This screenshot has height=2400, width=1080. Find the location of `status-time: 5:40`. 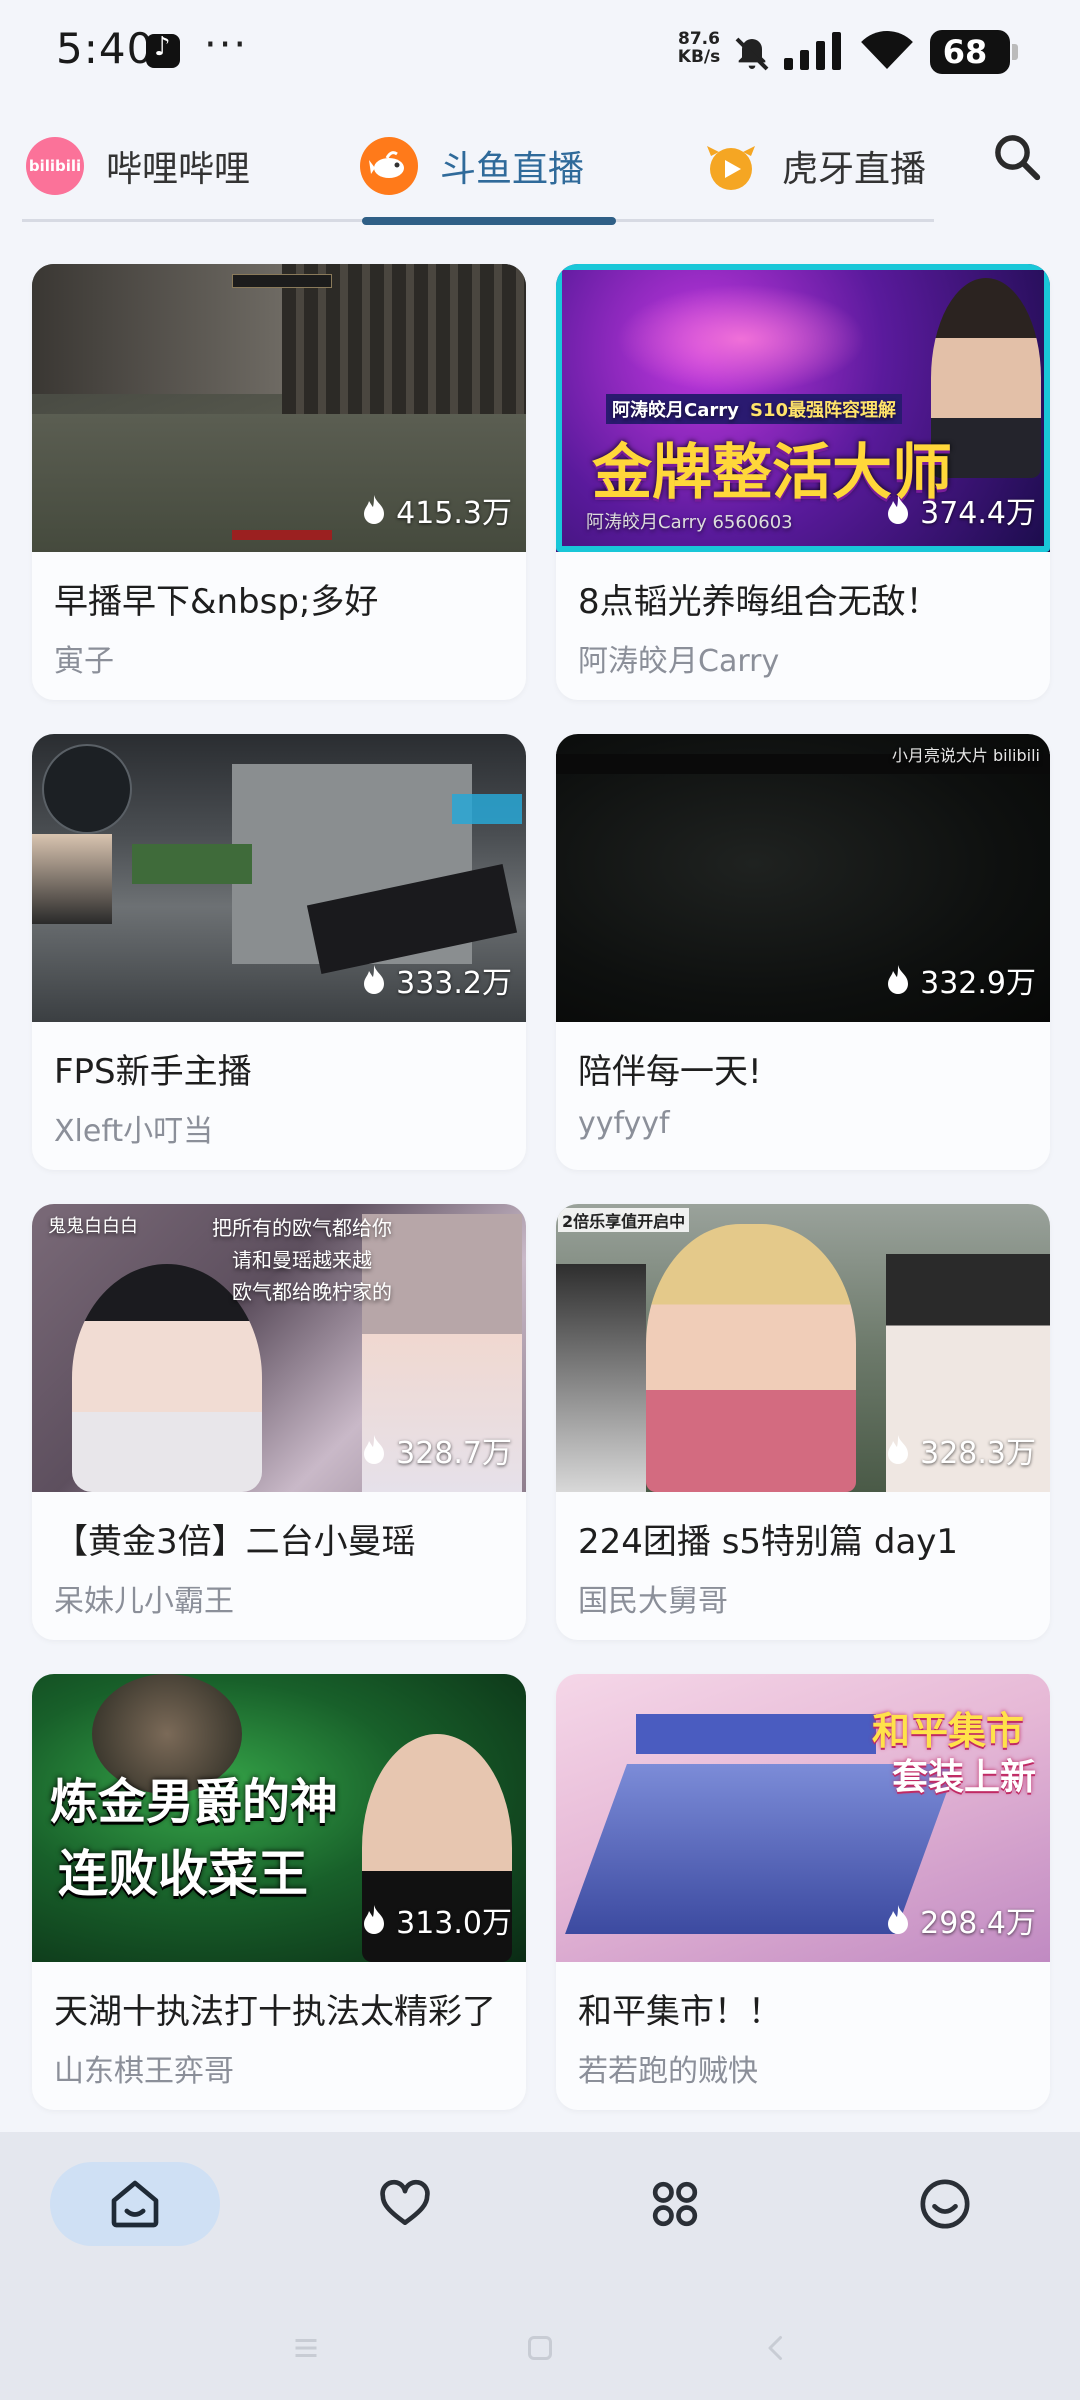

status-time: 5:40 is located at coordinates (105, 48).